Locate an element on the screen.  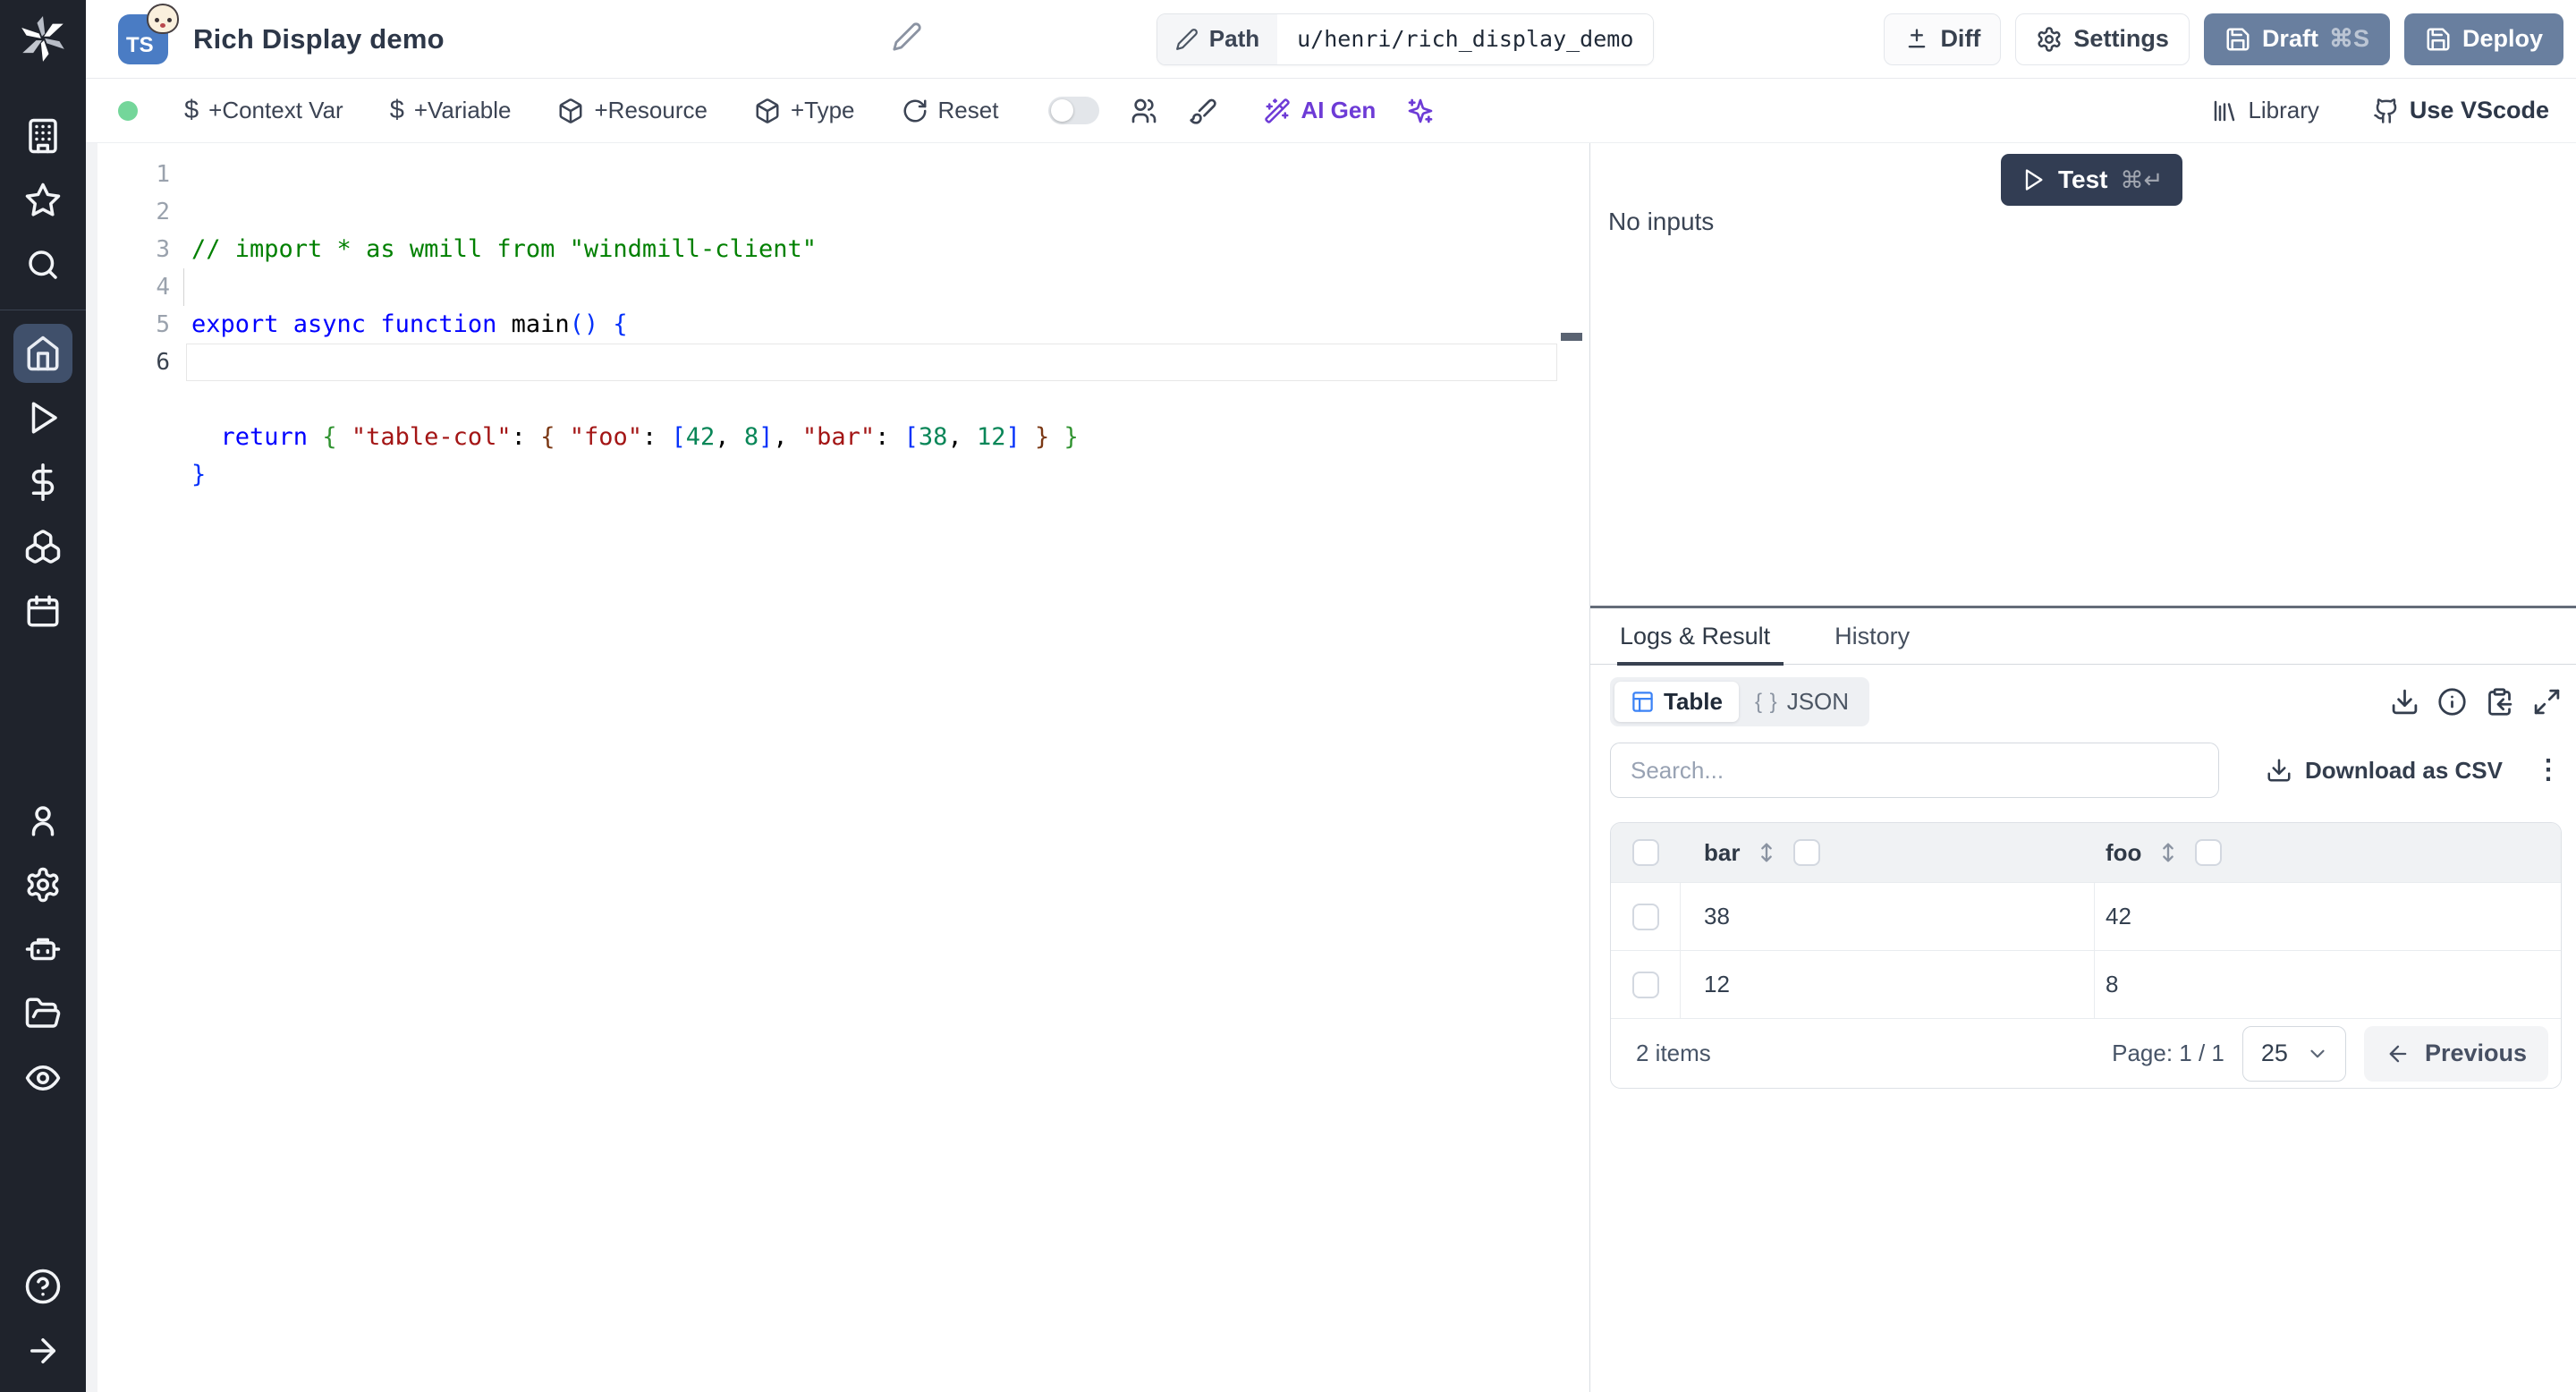
deploy-button: Deploy is located at coordinates (2483, 39).